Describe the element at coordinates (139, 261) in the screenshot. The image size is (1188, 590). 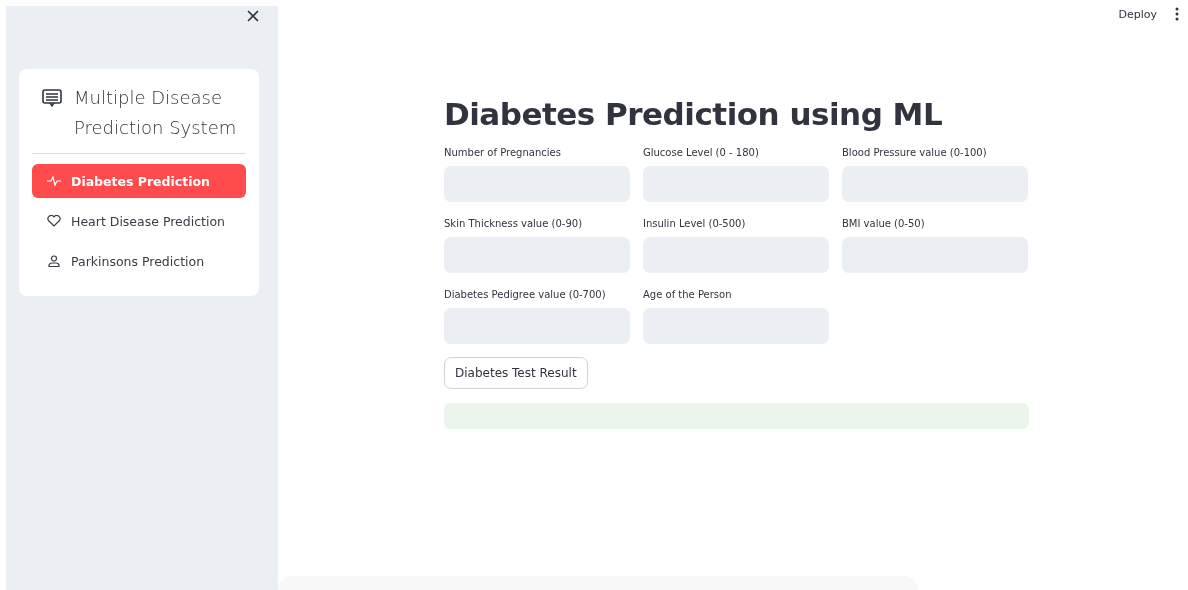
I see `nav-item: Parkinsons Prediction` at that location.